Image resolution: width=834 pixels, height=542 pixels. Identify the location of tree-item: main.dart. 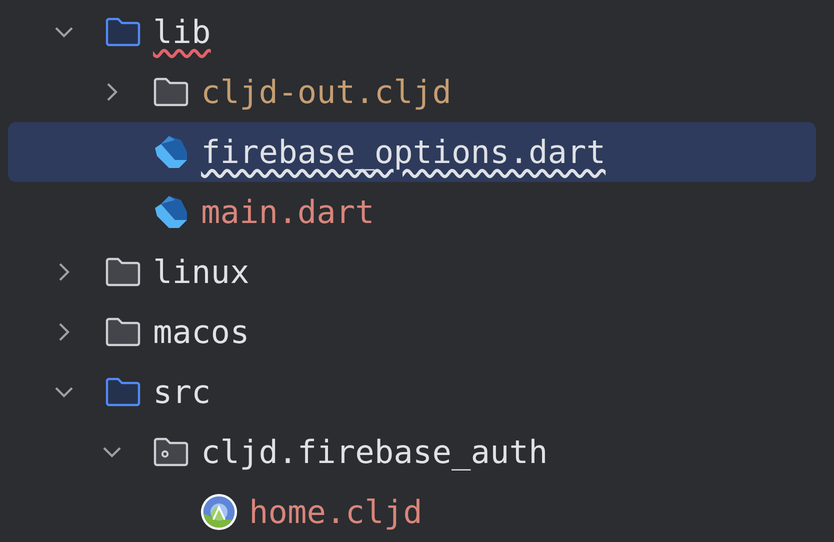
(412, 212).